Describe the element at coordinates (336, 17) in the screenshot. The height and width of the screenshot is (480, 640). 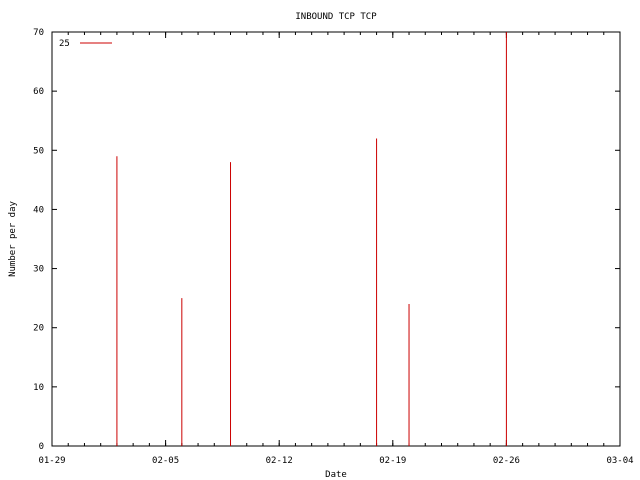
I see `chart-title: INBOUND TCP TCP` at that location.